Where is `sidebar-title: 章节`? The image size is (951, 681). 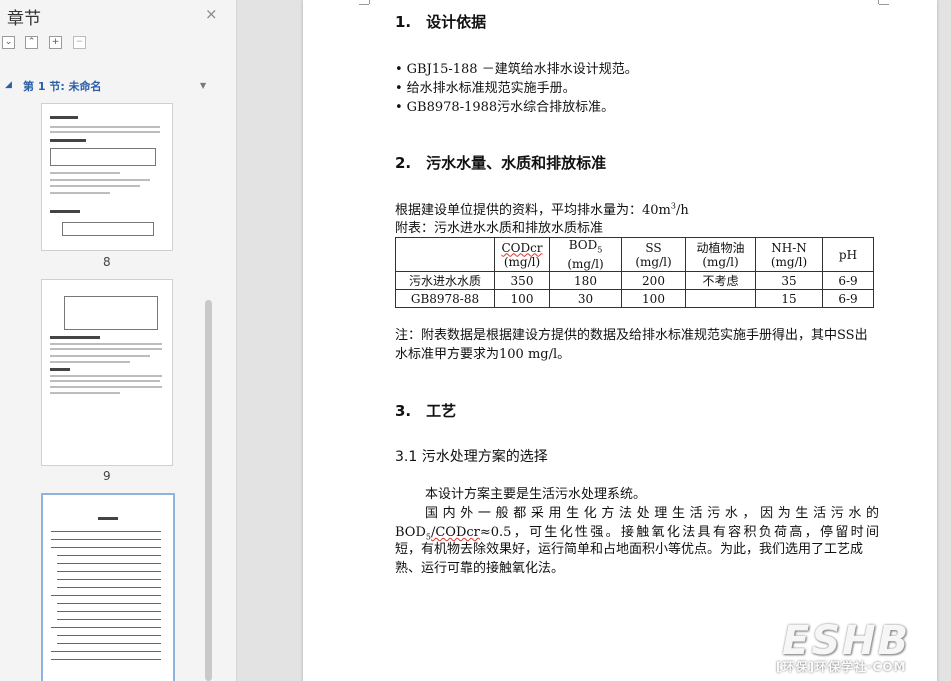
sidebar-title: 章节 is located at coordinates (24, 19).